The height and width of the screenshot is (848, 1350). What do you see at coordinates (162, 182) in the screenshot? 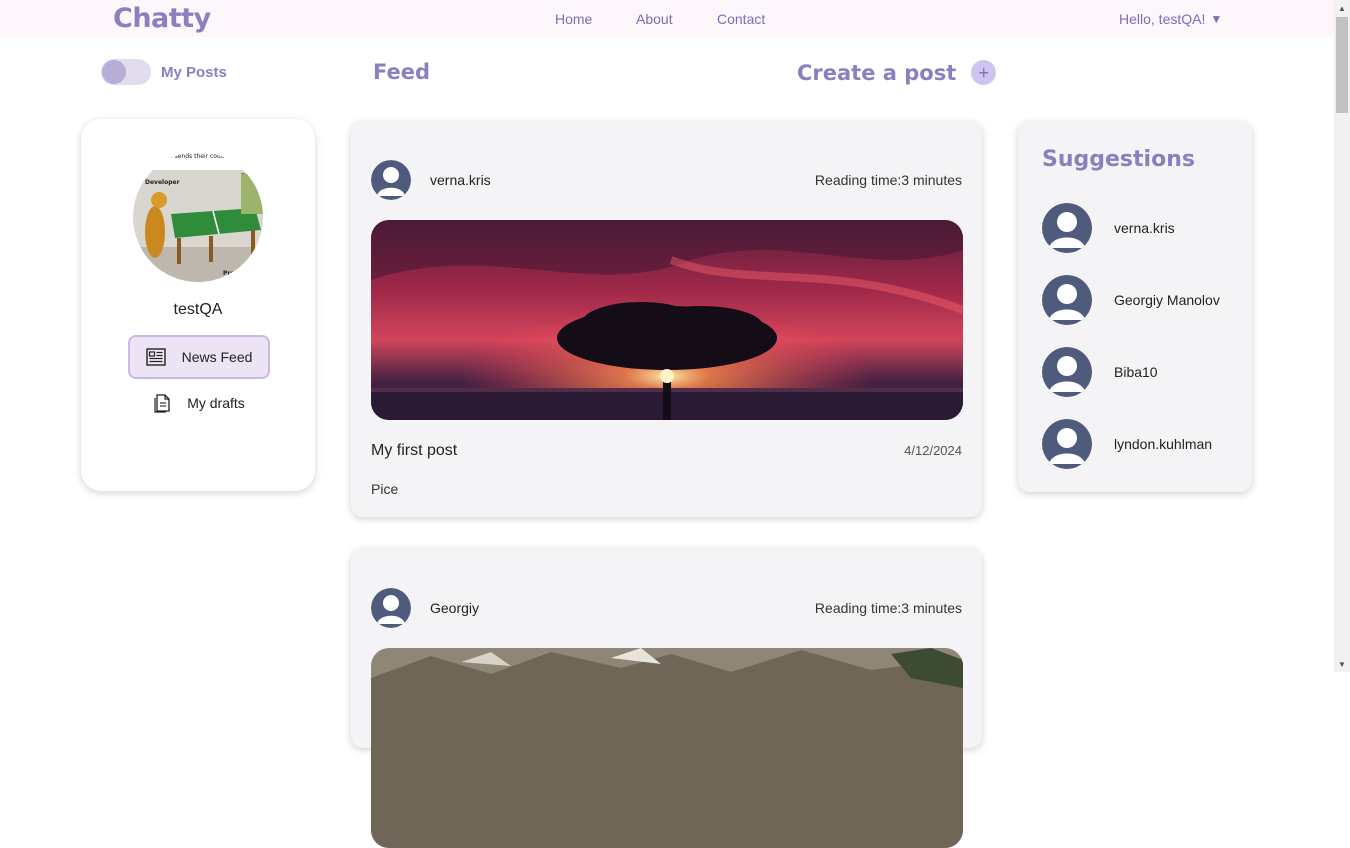
I see `avatar-label-developer: Developer` at bounding box center [162, 182].